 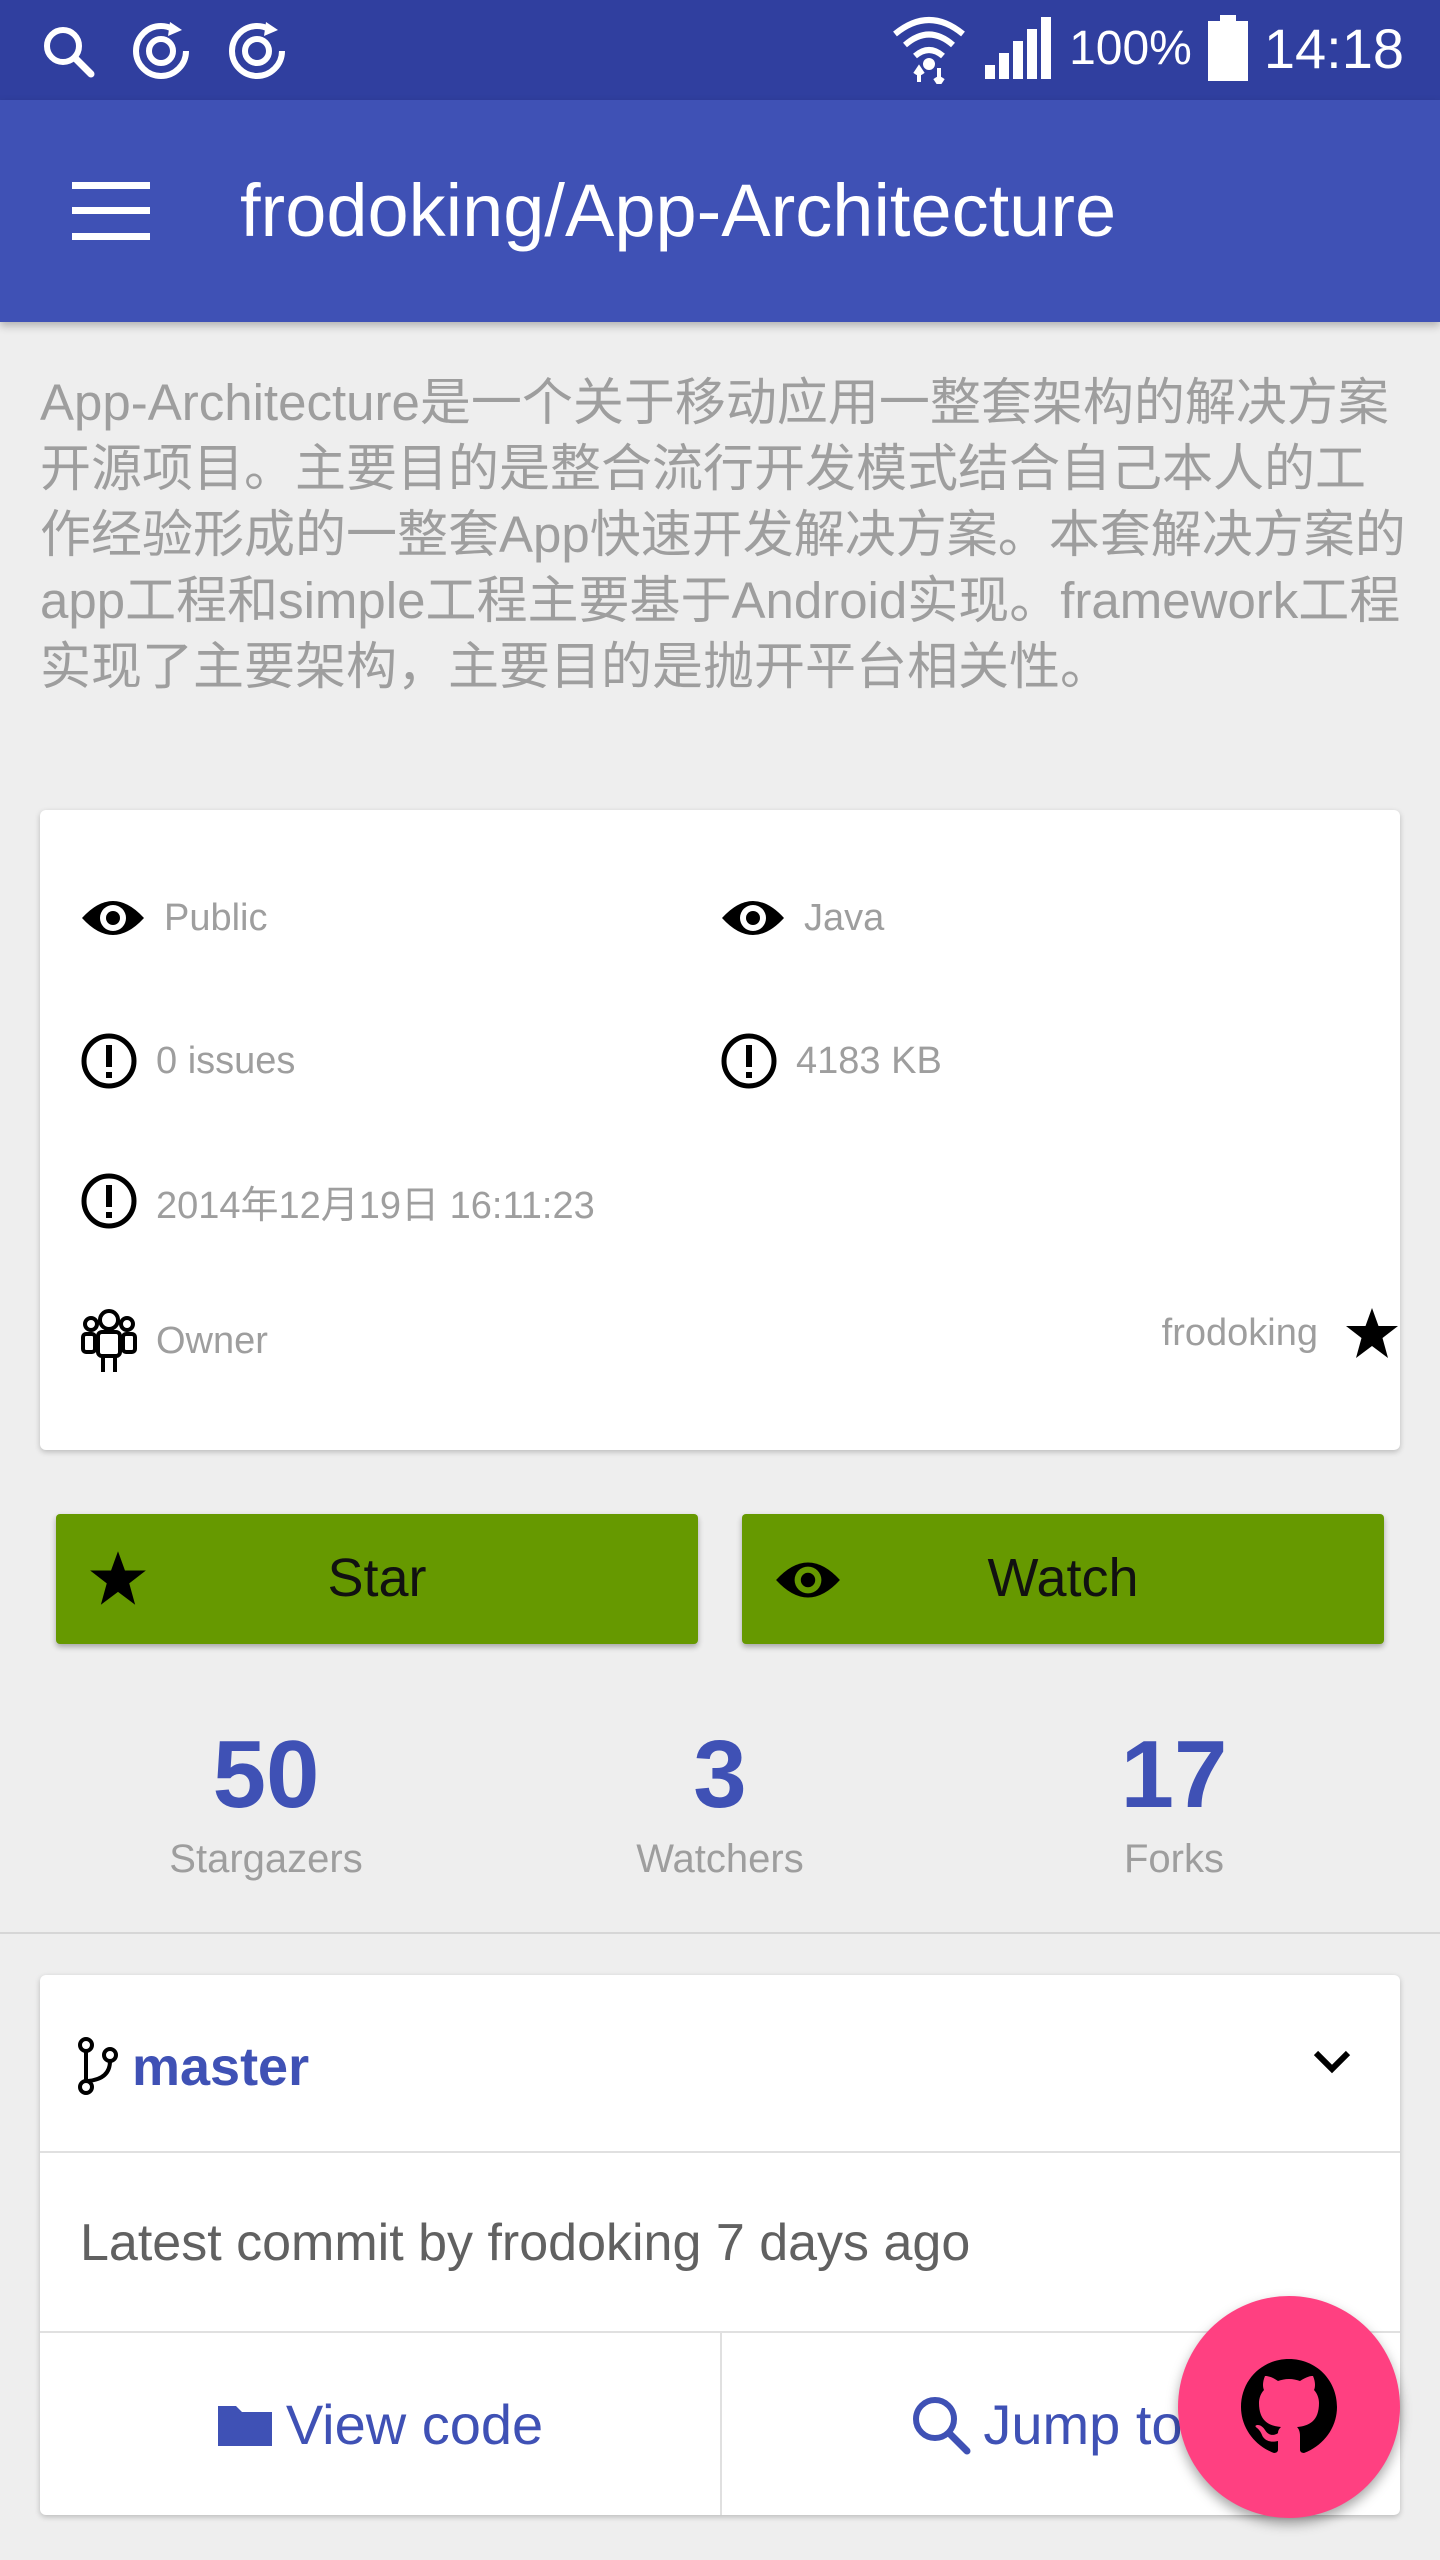 I want to click on star-icon, so click(x=1372, y=1333).